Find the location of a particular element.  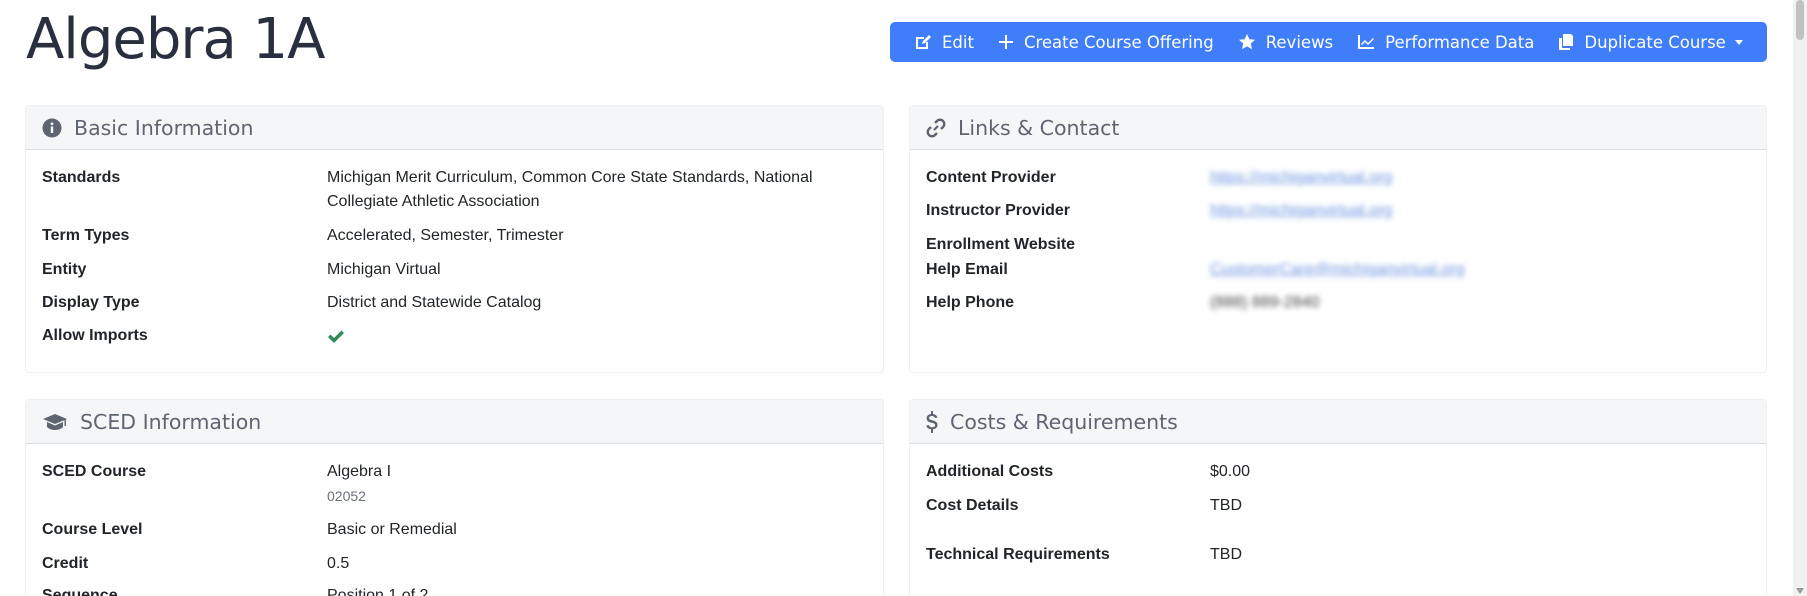

instructor-provider-value: https://michiganvirtual.org is located at coordinates (1480, 211).